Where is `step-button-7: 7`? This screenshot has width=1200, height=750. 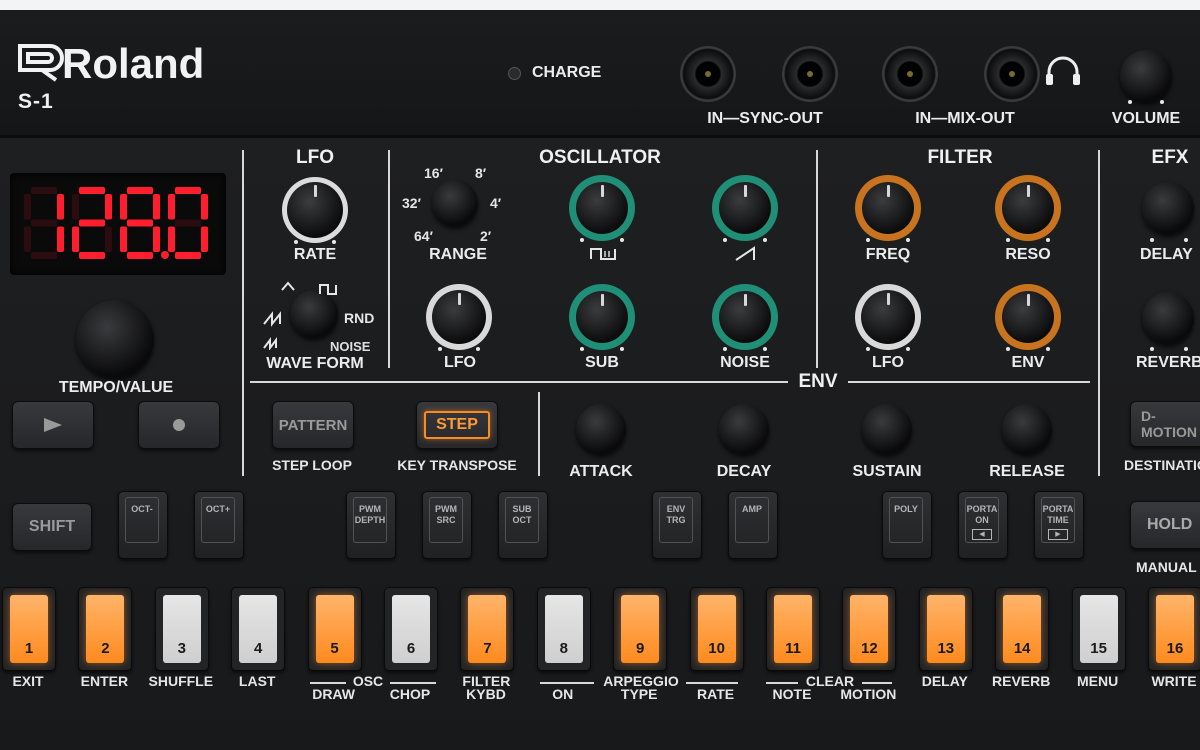
step-button-7: 7 is located at coordinates (487, 629).